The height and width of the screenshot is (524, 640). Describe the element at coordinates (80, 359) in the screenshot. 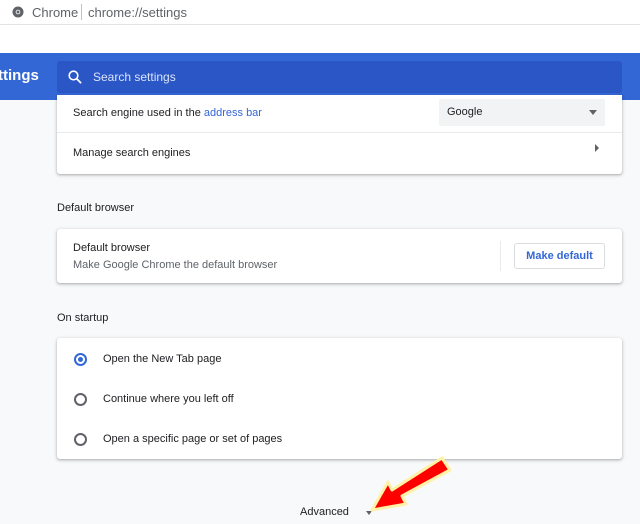

I see `radio-button-checked` at that location.